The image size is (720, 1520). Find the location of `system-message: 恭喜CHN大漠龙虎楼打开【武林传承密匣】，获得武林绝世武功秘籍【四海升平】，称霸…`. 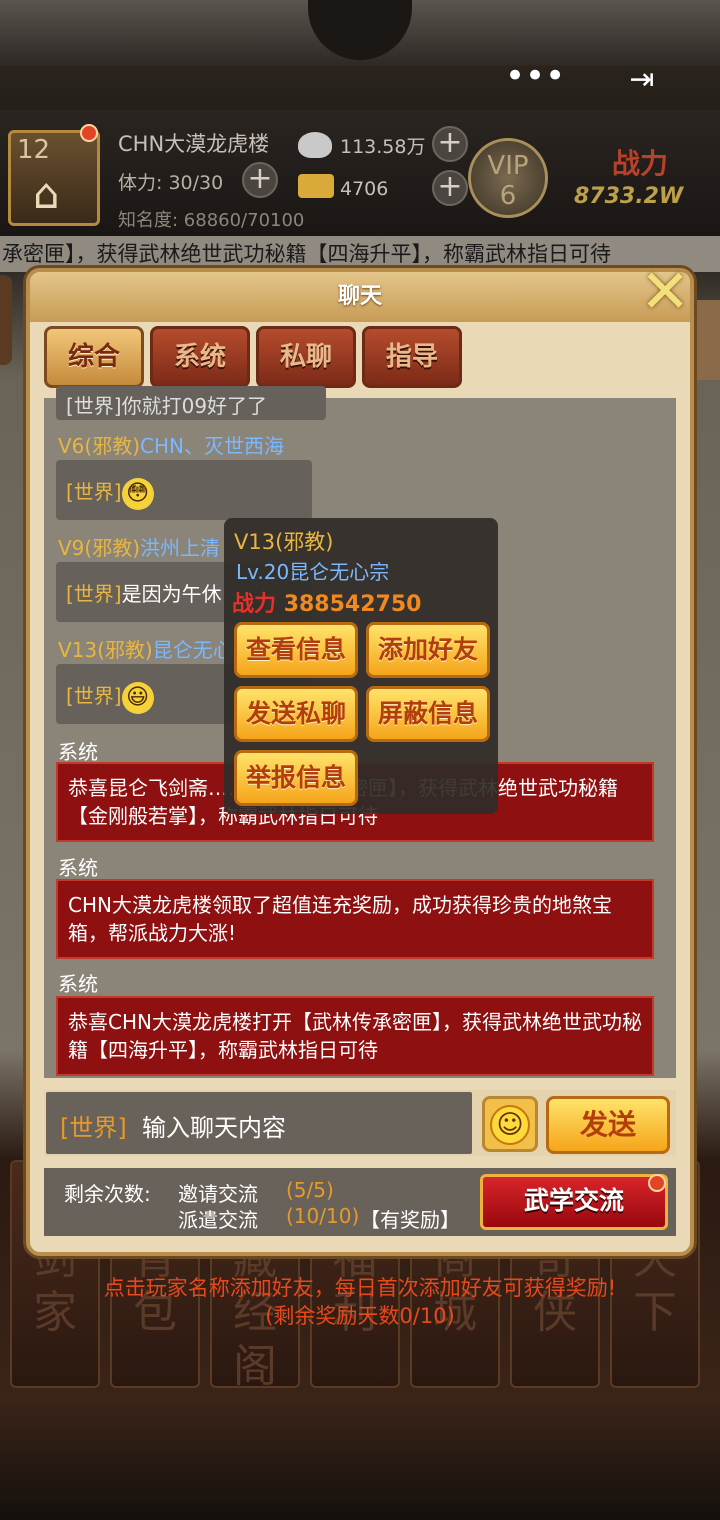

system-message: 恭喜CHN大漠龙虎楼打开【武林传承密匣】，获得武林绝世武功秘籍【四海升平】，称霸… is located at coordinates (355, 1036).